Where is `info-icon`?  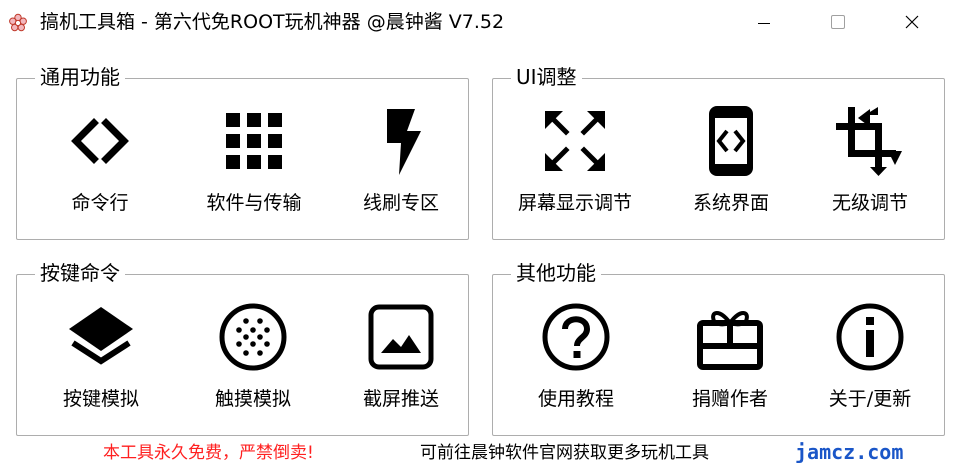
info-icon is located at coordinates (870, 337).